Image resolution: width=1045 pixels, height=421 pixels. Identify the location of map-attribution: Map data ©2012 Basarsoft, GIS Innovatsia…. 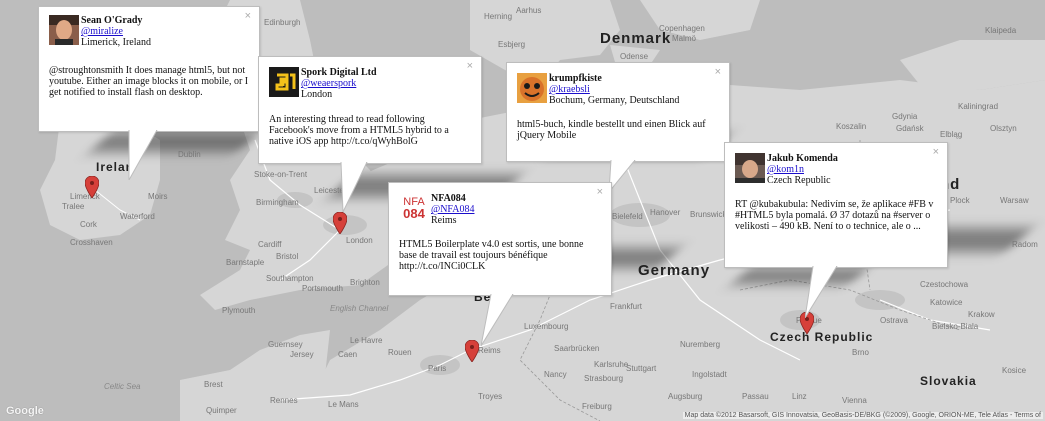
(862, 415).